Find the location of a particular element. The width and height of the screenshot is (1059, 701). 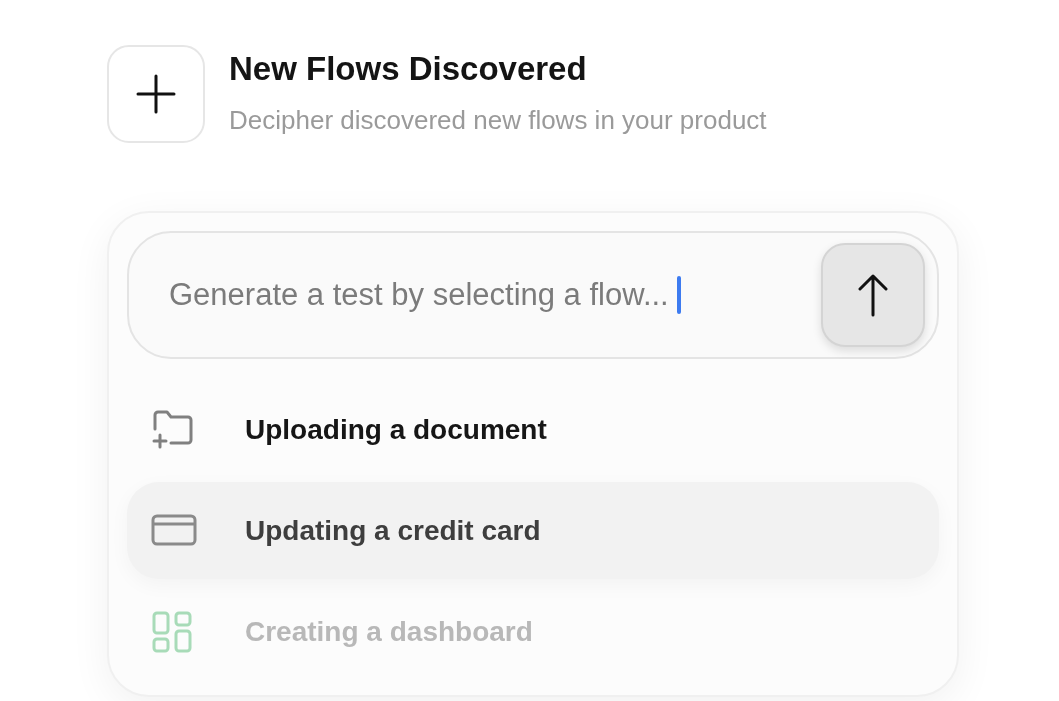

arrow-up-icon is located at coordinates (873, 295).